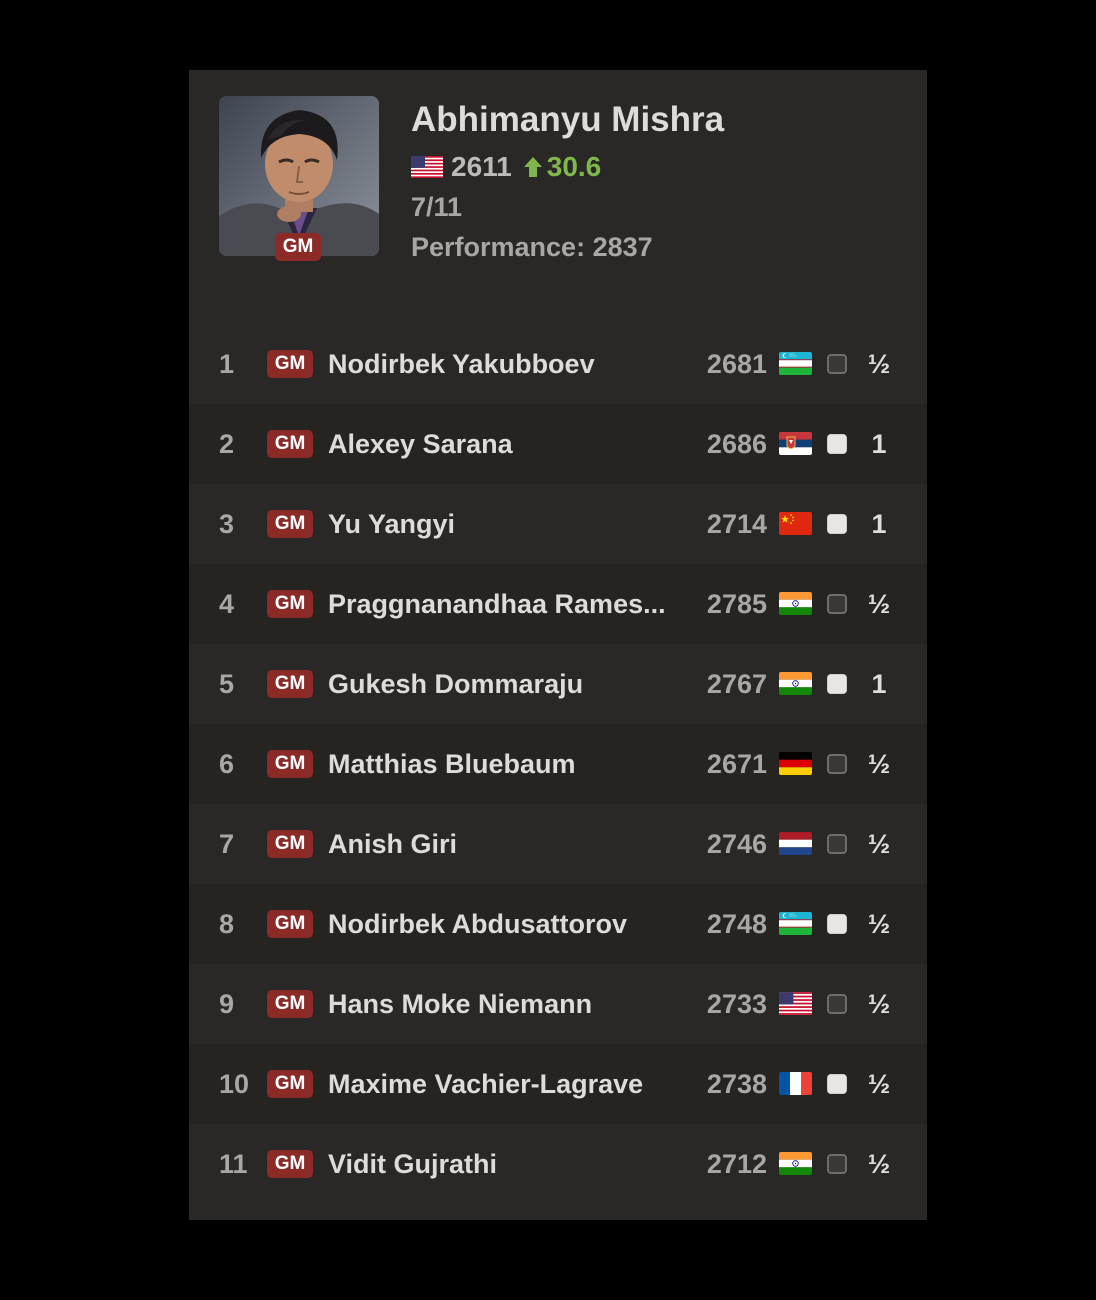  Describe the element at coordinates (505, 364) in the screenshot. I see `opponent-name: Nodirbek Yakubboev` at that location.